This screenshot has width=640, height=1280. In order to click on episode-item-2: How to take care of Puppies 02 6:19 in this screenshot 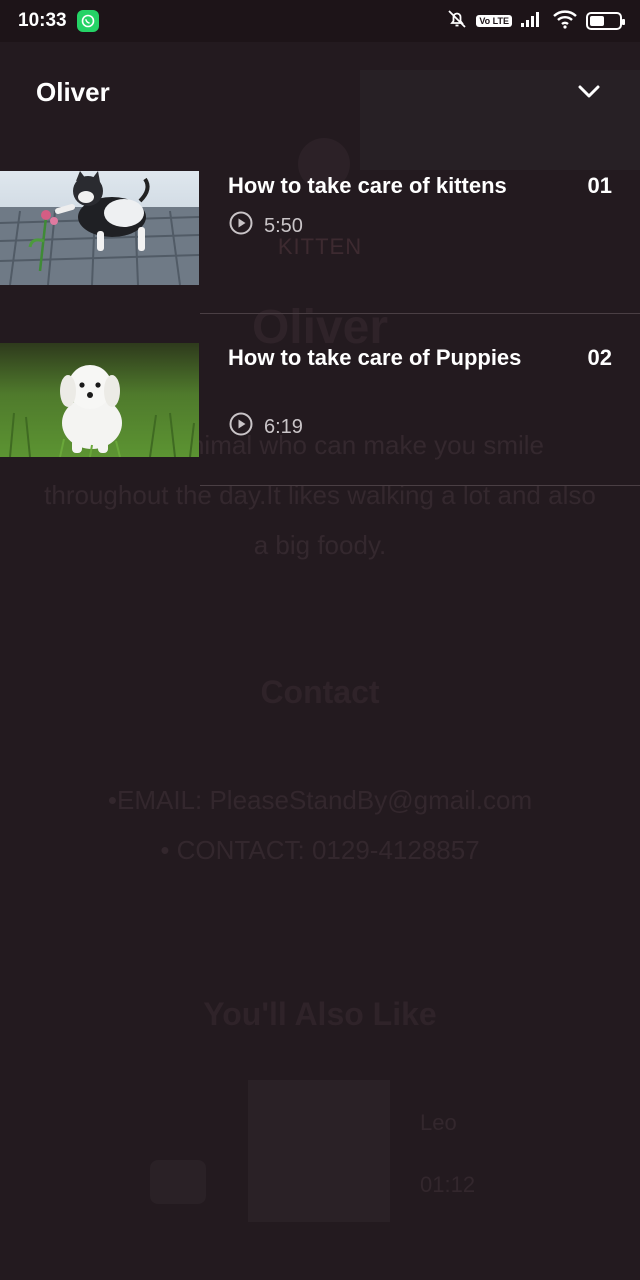, I will do `click(320, 403)`.